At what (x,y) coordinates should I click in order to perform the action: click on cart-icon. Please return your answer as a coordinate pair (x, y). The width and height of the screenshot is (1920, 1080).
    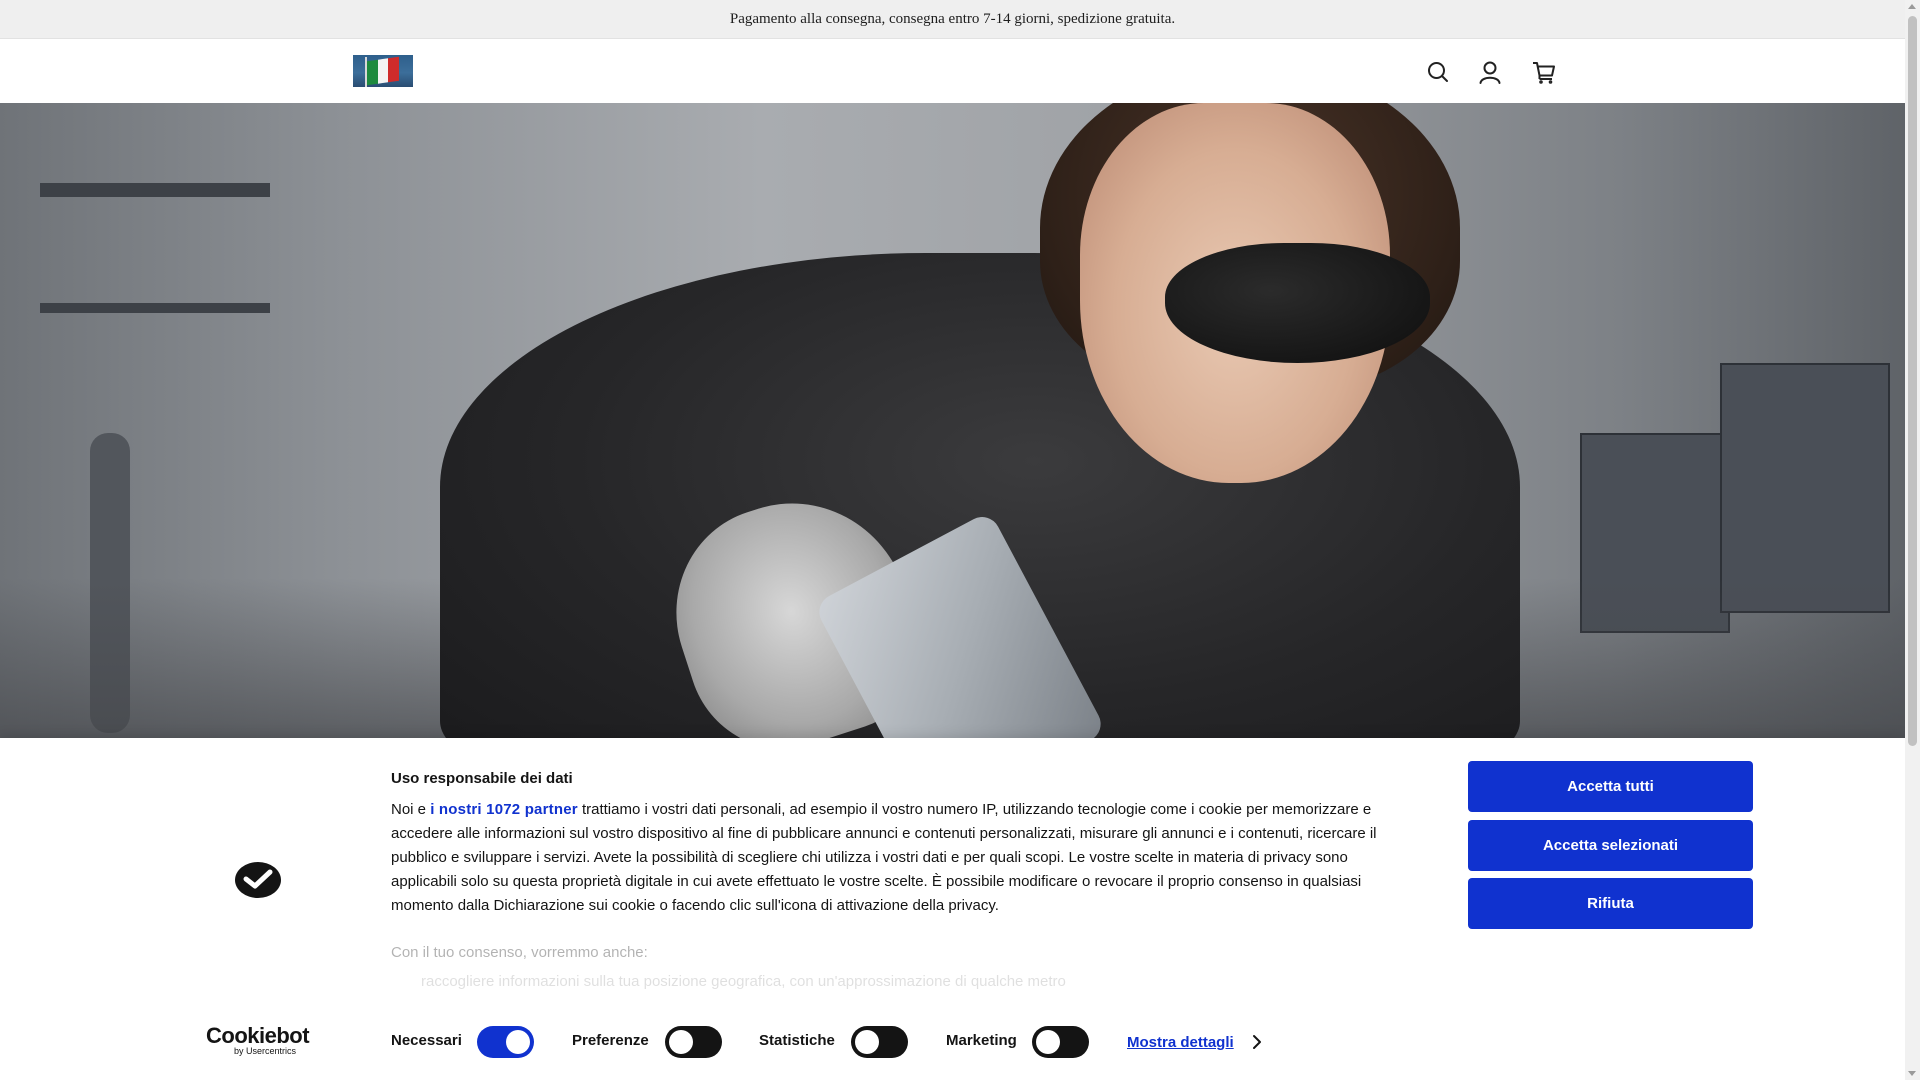
    Looking at the image, I should click on (1544, 72).